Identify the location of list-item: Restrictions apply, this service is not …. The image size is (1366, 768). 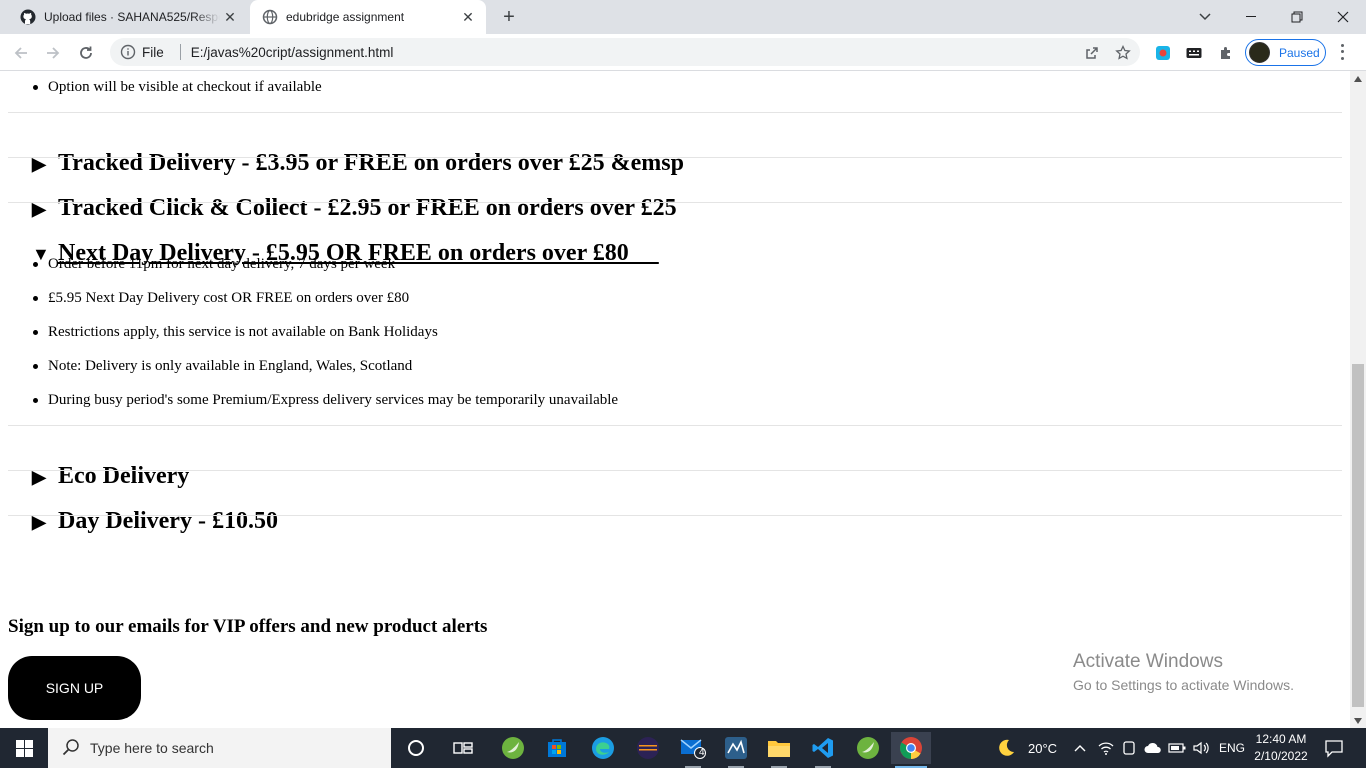
(235, 332).